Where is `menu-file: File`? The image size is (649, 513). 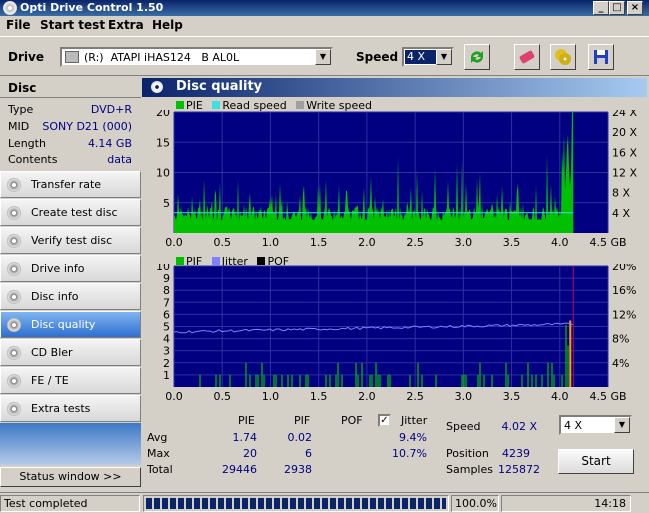 menu-file: File is located at coordinates (18, 25).